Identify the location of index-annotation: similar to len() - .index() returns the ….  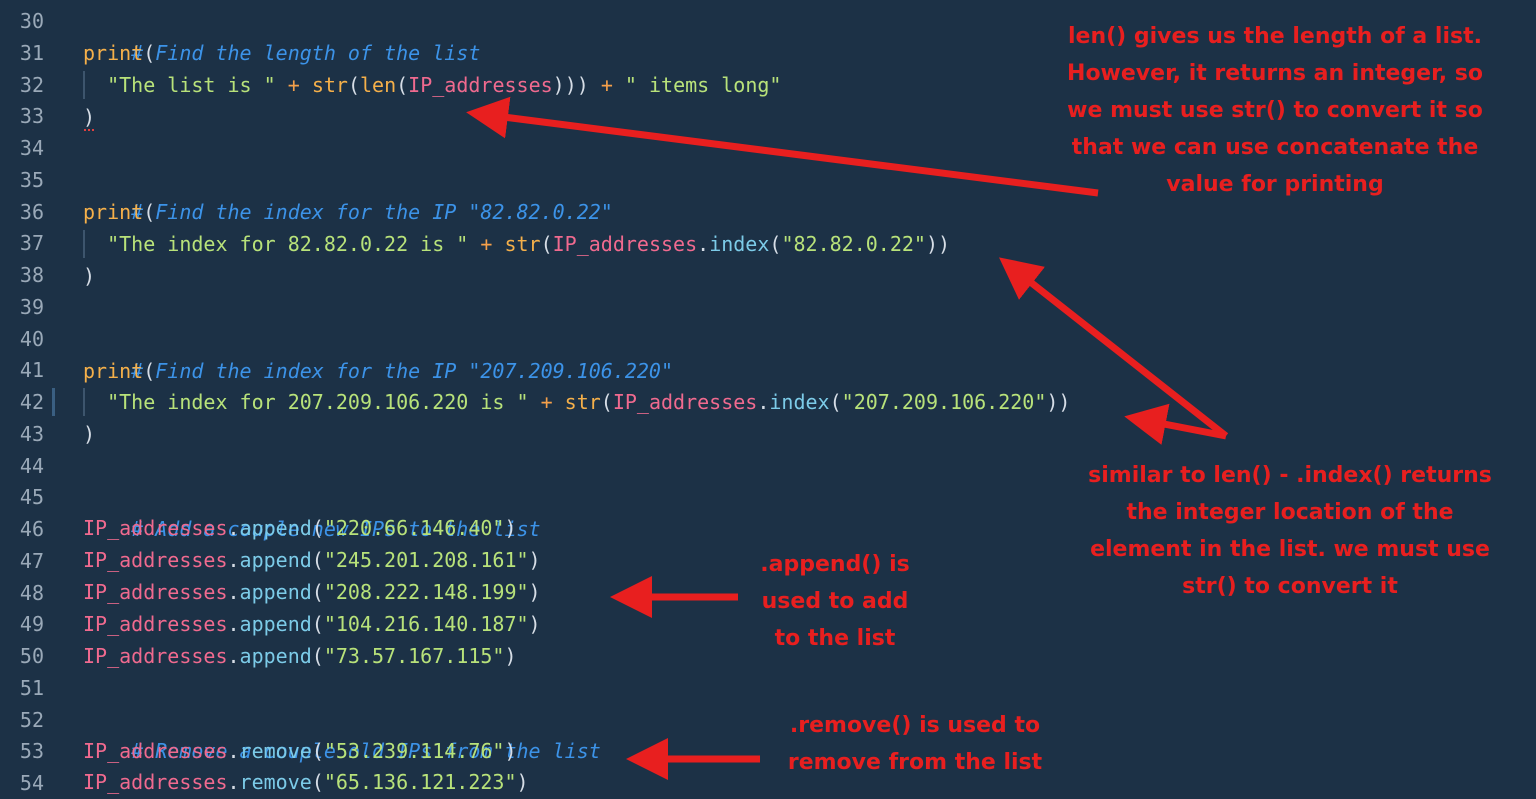
(1290, 531).